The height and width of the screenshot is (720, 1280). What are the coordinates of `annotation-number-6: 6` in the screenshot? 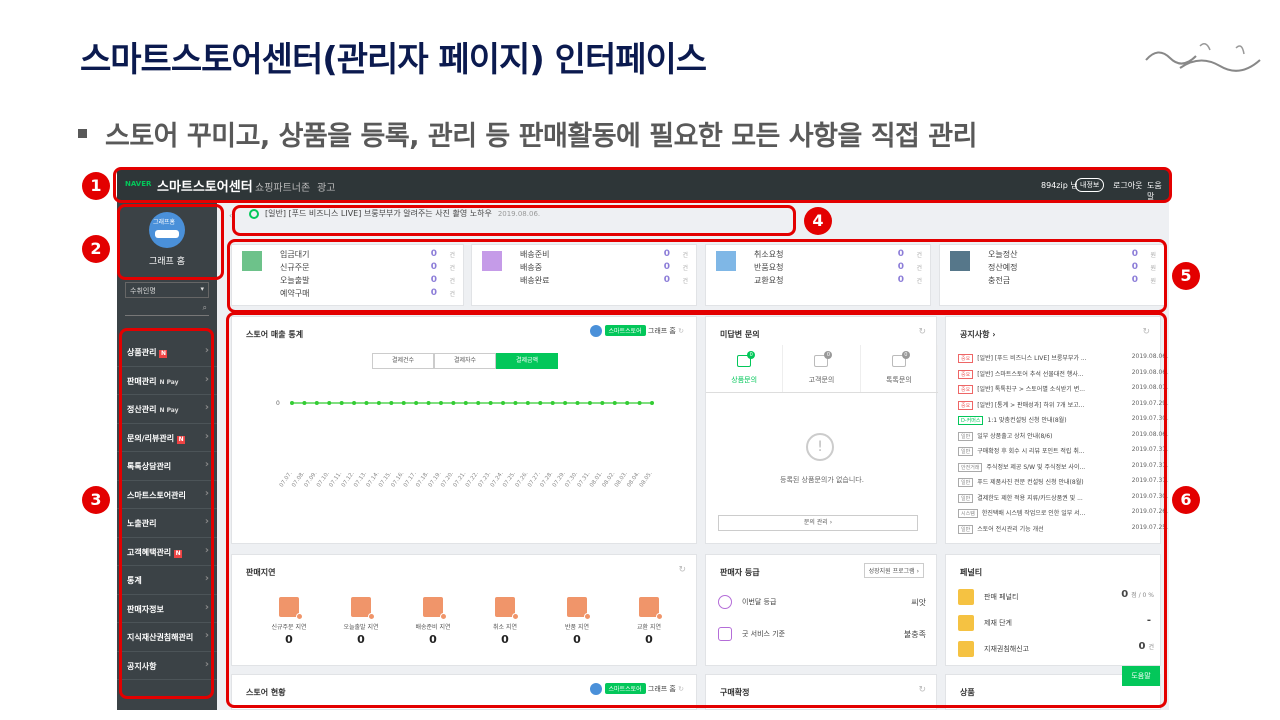 It's located at (1186, 500).